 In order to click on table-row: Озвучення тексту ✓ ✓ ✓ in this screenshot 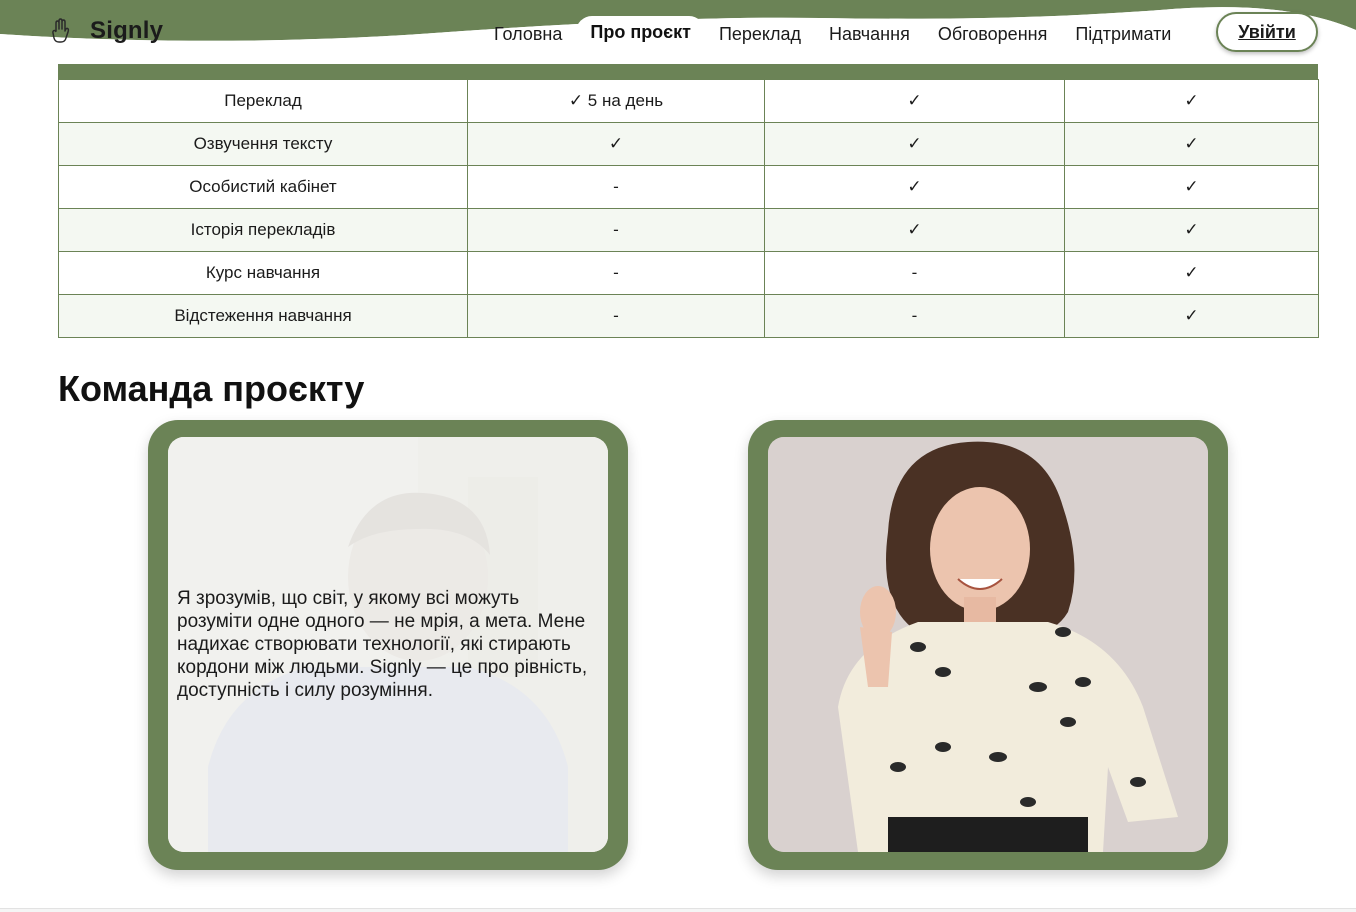, I will do `click(688, 144)`.